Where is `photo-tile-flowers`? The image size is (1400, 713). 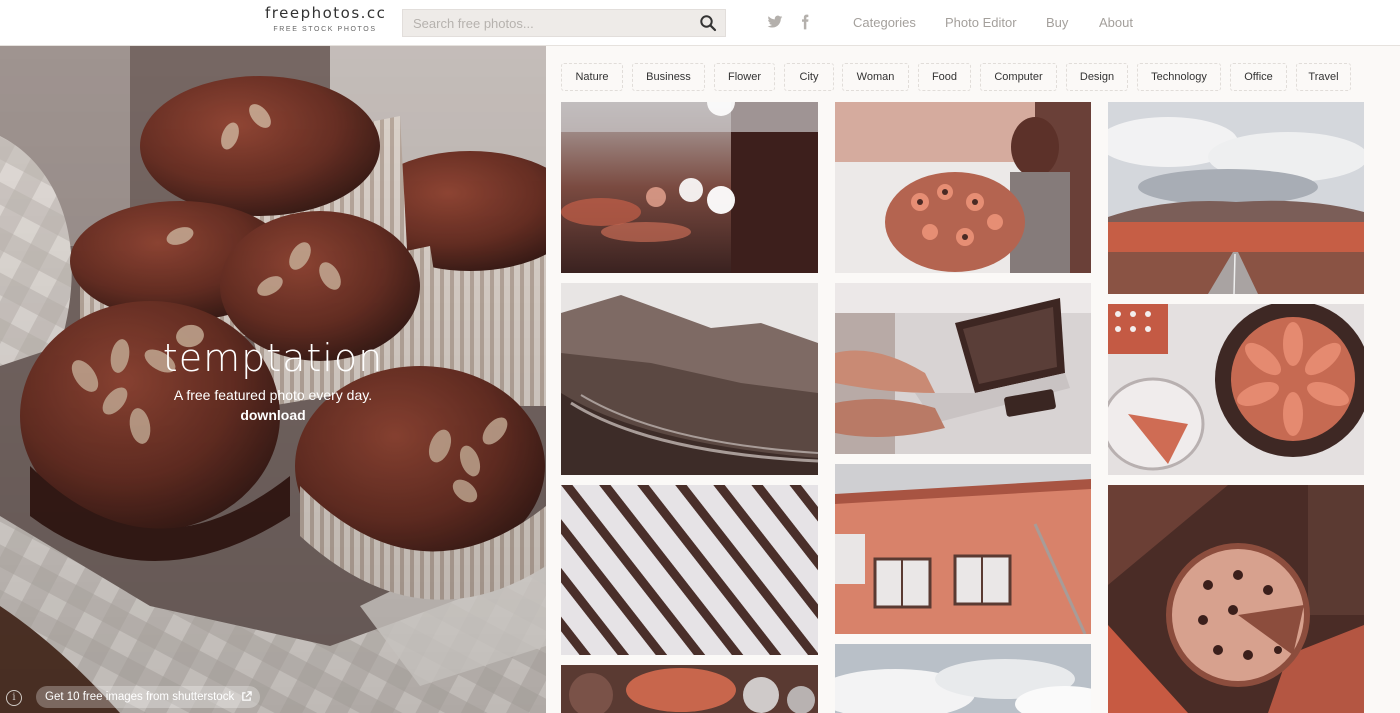 photo-tile-flowers is located at coordinates (963, 187).